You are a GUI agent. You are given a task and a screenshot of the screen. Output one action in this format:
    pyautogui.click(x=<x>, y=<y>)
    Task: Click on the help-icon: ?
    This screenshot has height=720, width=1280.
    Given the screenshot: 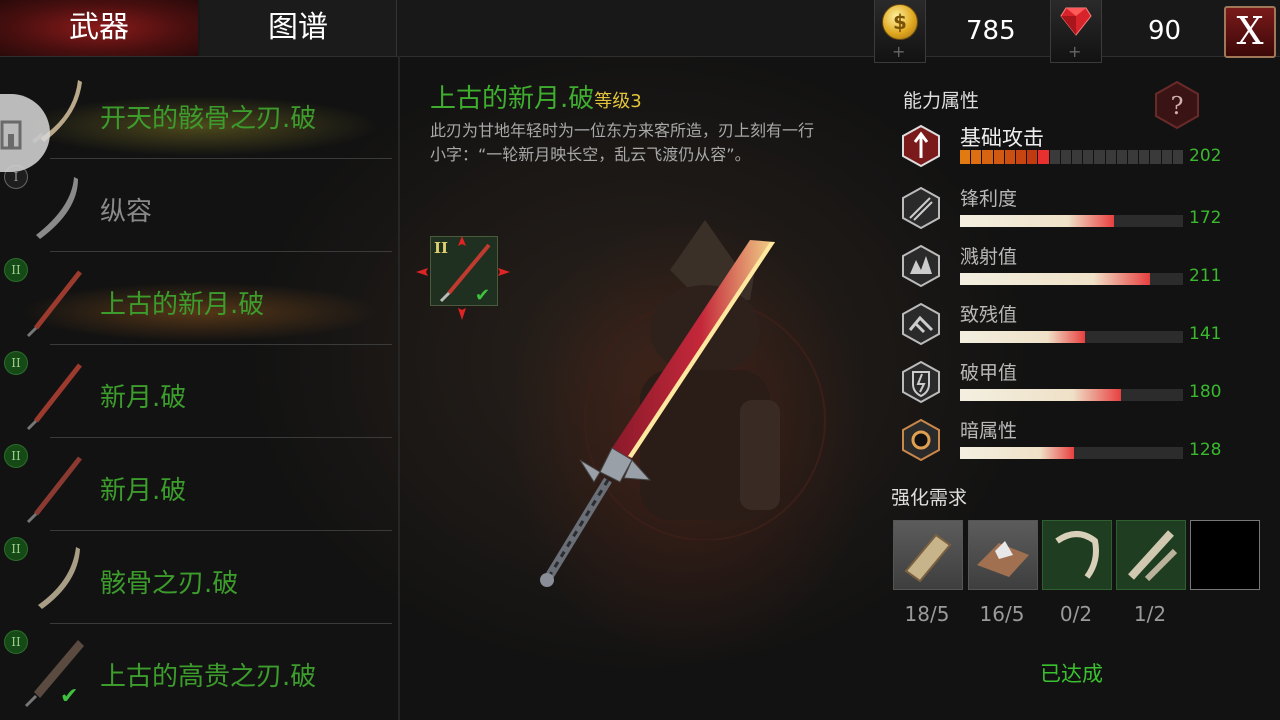 What is the action you would take?
    pyautogui.click(x=1177, y=105)
    